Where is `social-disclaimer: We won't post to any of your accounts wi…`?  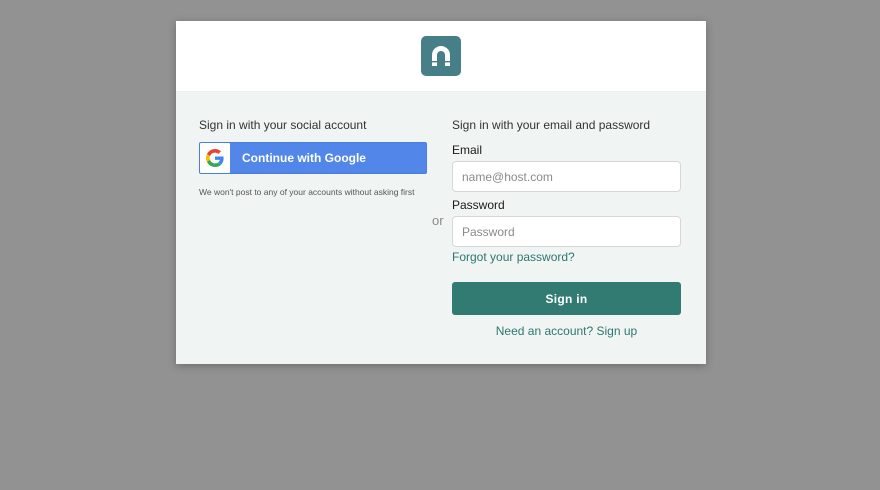
social-disclaimer: We won't post to any of your accounts wi… is located at coordinates (307, 192).